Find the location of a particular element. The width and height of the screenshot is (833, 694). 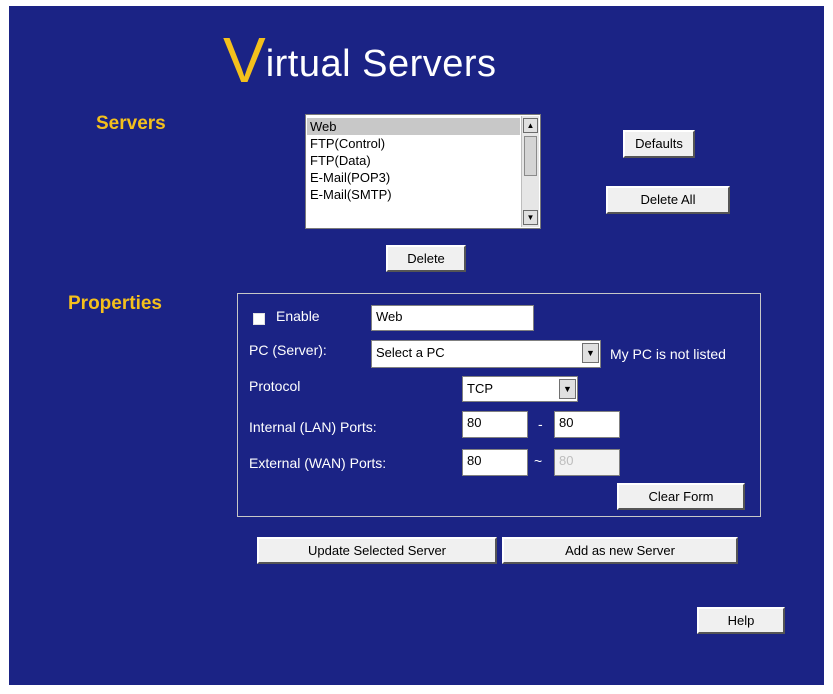

external-ports-label: External (WAN) Ports: is located at coordinates (318, 463).